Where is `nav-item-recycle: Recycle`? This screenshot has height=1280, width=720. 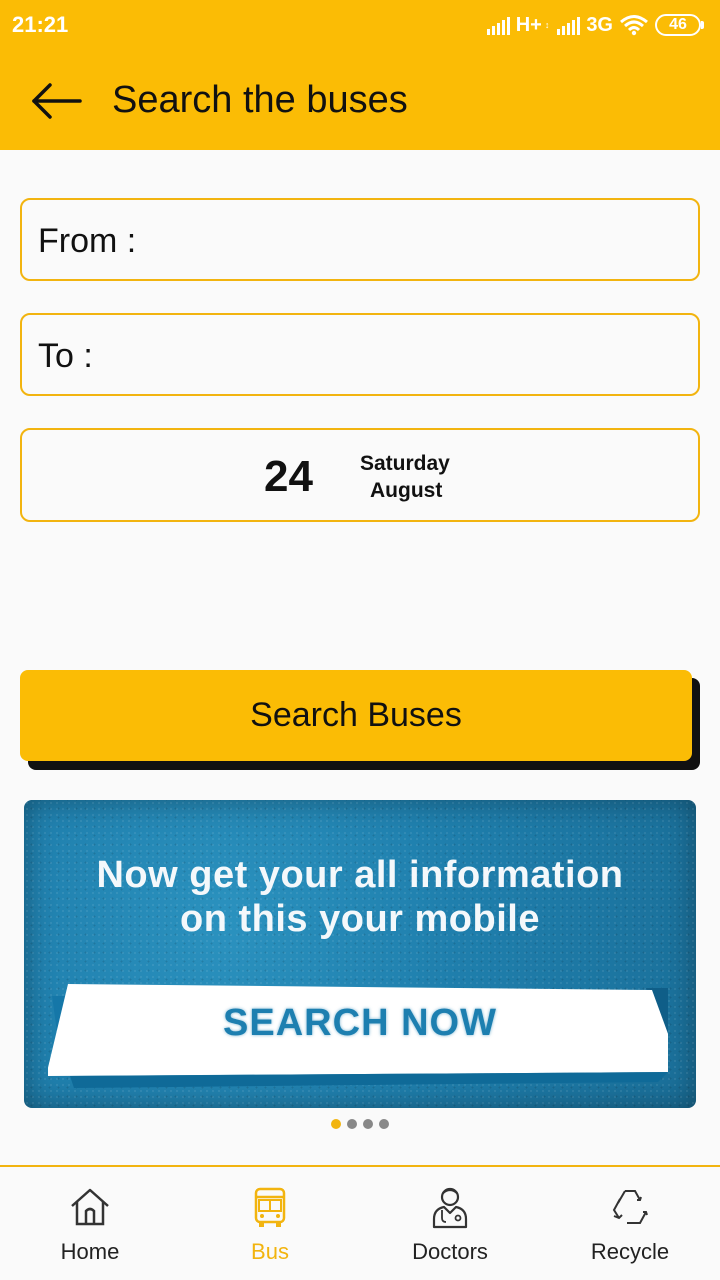 nav-item-recycle: Recycle is located at coordinates (630, 1223).